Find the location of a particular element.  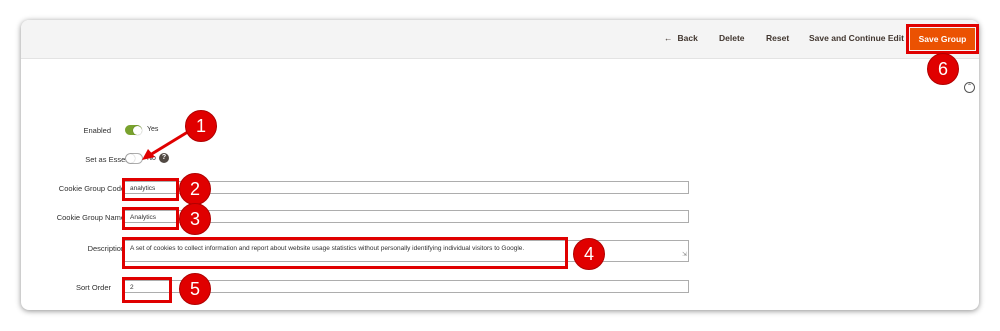

annotation-badge-6: 6 is located at coordinates (943, 69).